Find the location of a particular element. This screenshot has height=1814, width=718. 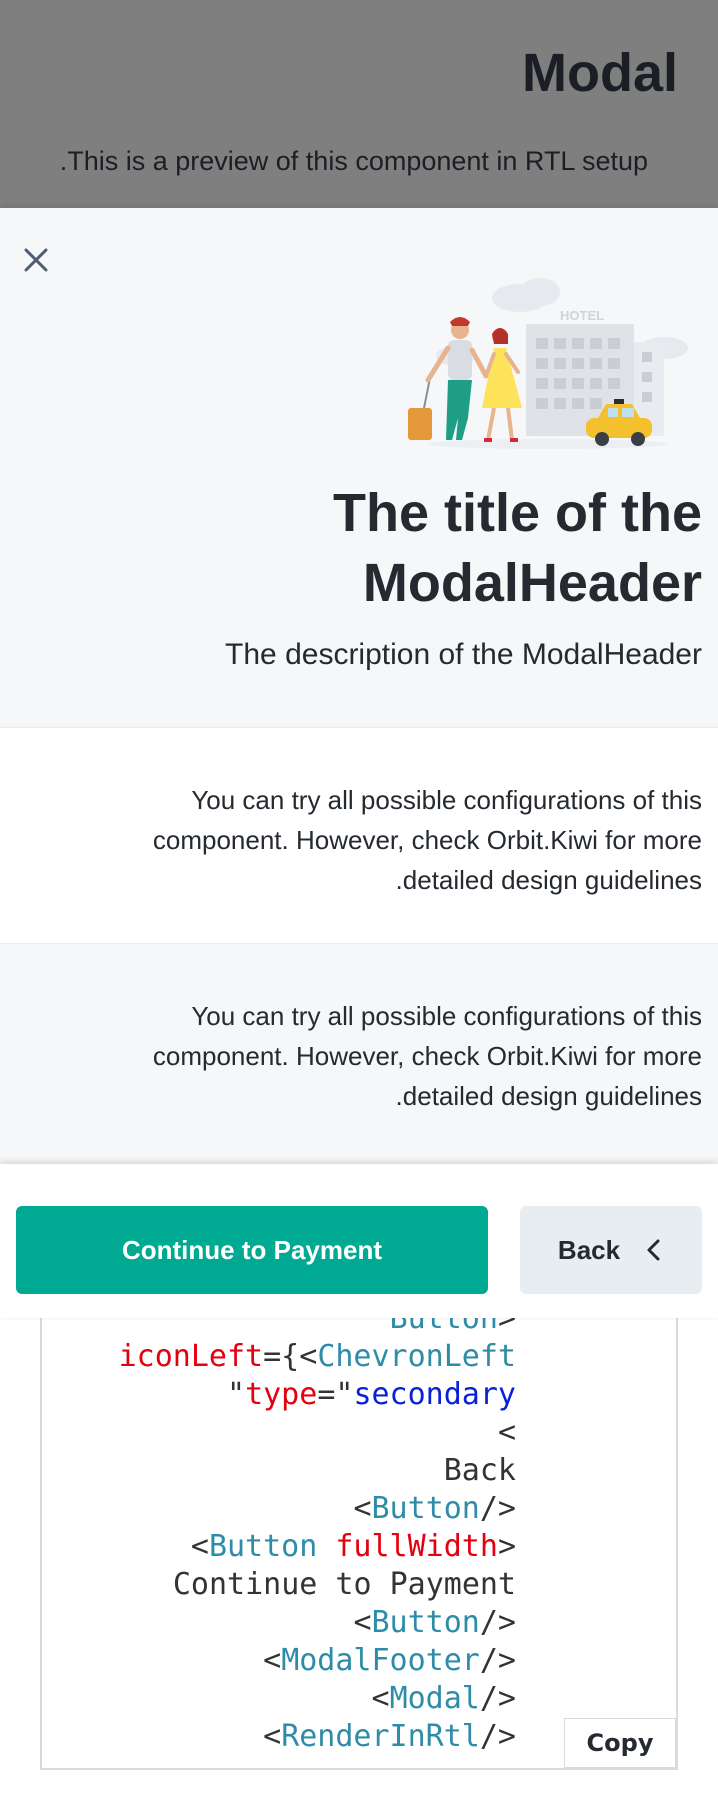

close-icon is located at coordinates (36, 260).